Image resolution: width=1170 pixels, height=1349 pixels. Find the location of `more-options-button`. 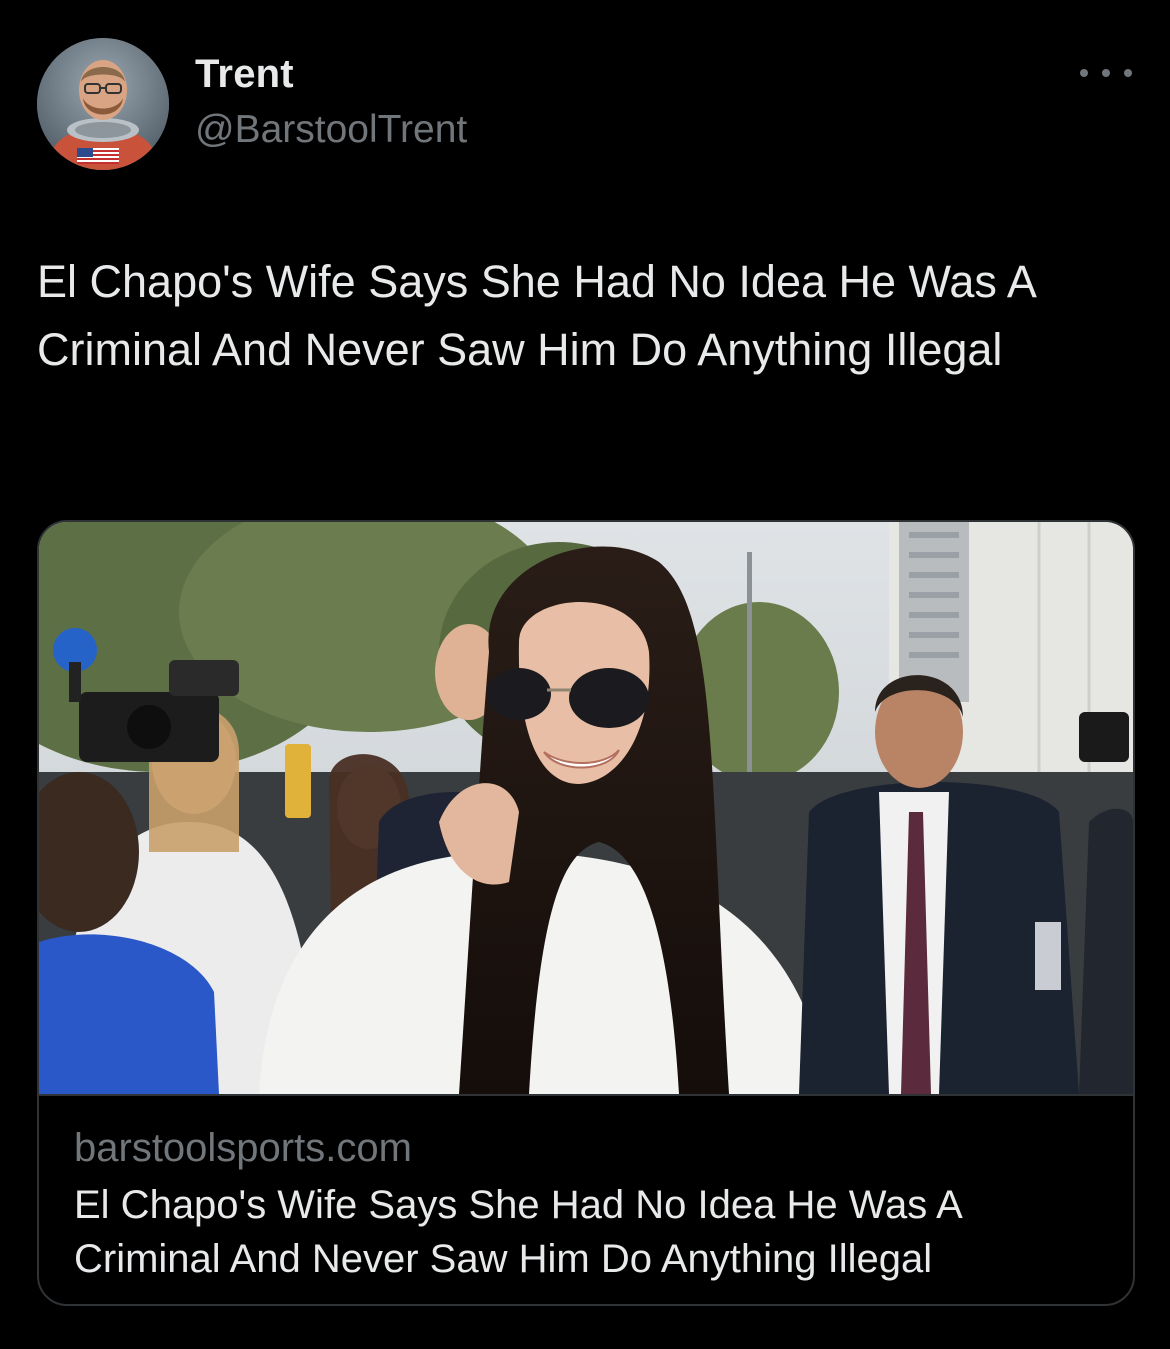

more-options-button is located at coordinates (1106, 73).